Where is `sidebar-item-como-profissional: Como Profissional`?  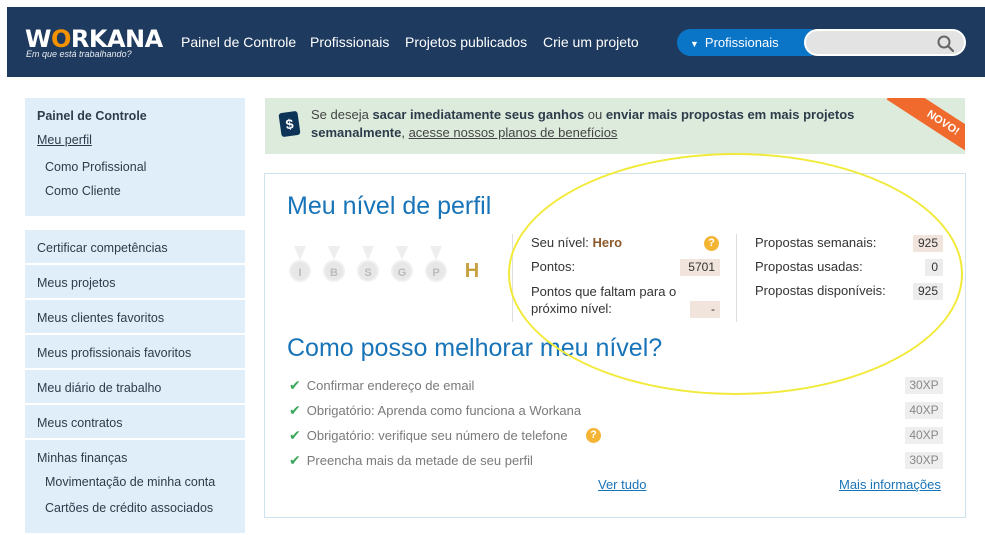 sidebar-item-como-profissional: Como Profissional is located at coordinates (135, 172).